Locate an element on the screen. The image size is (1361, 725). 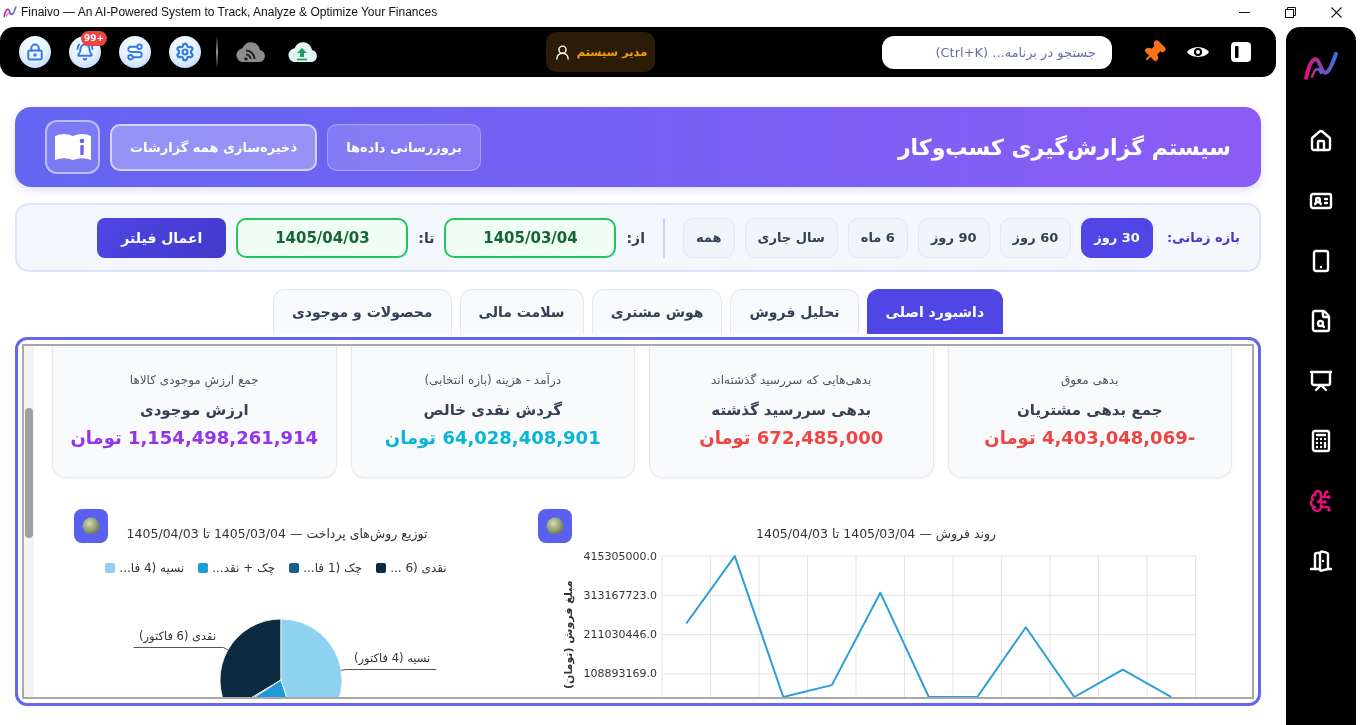
slice-label: نسیه (4 فاکتور) is located at coordinates (392, 658).